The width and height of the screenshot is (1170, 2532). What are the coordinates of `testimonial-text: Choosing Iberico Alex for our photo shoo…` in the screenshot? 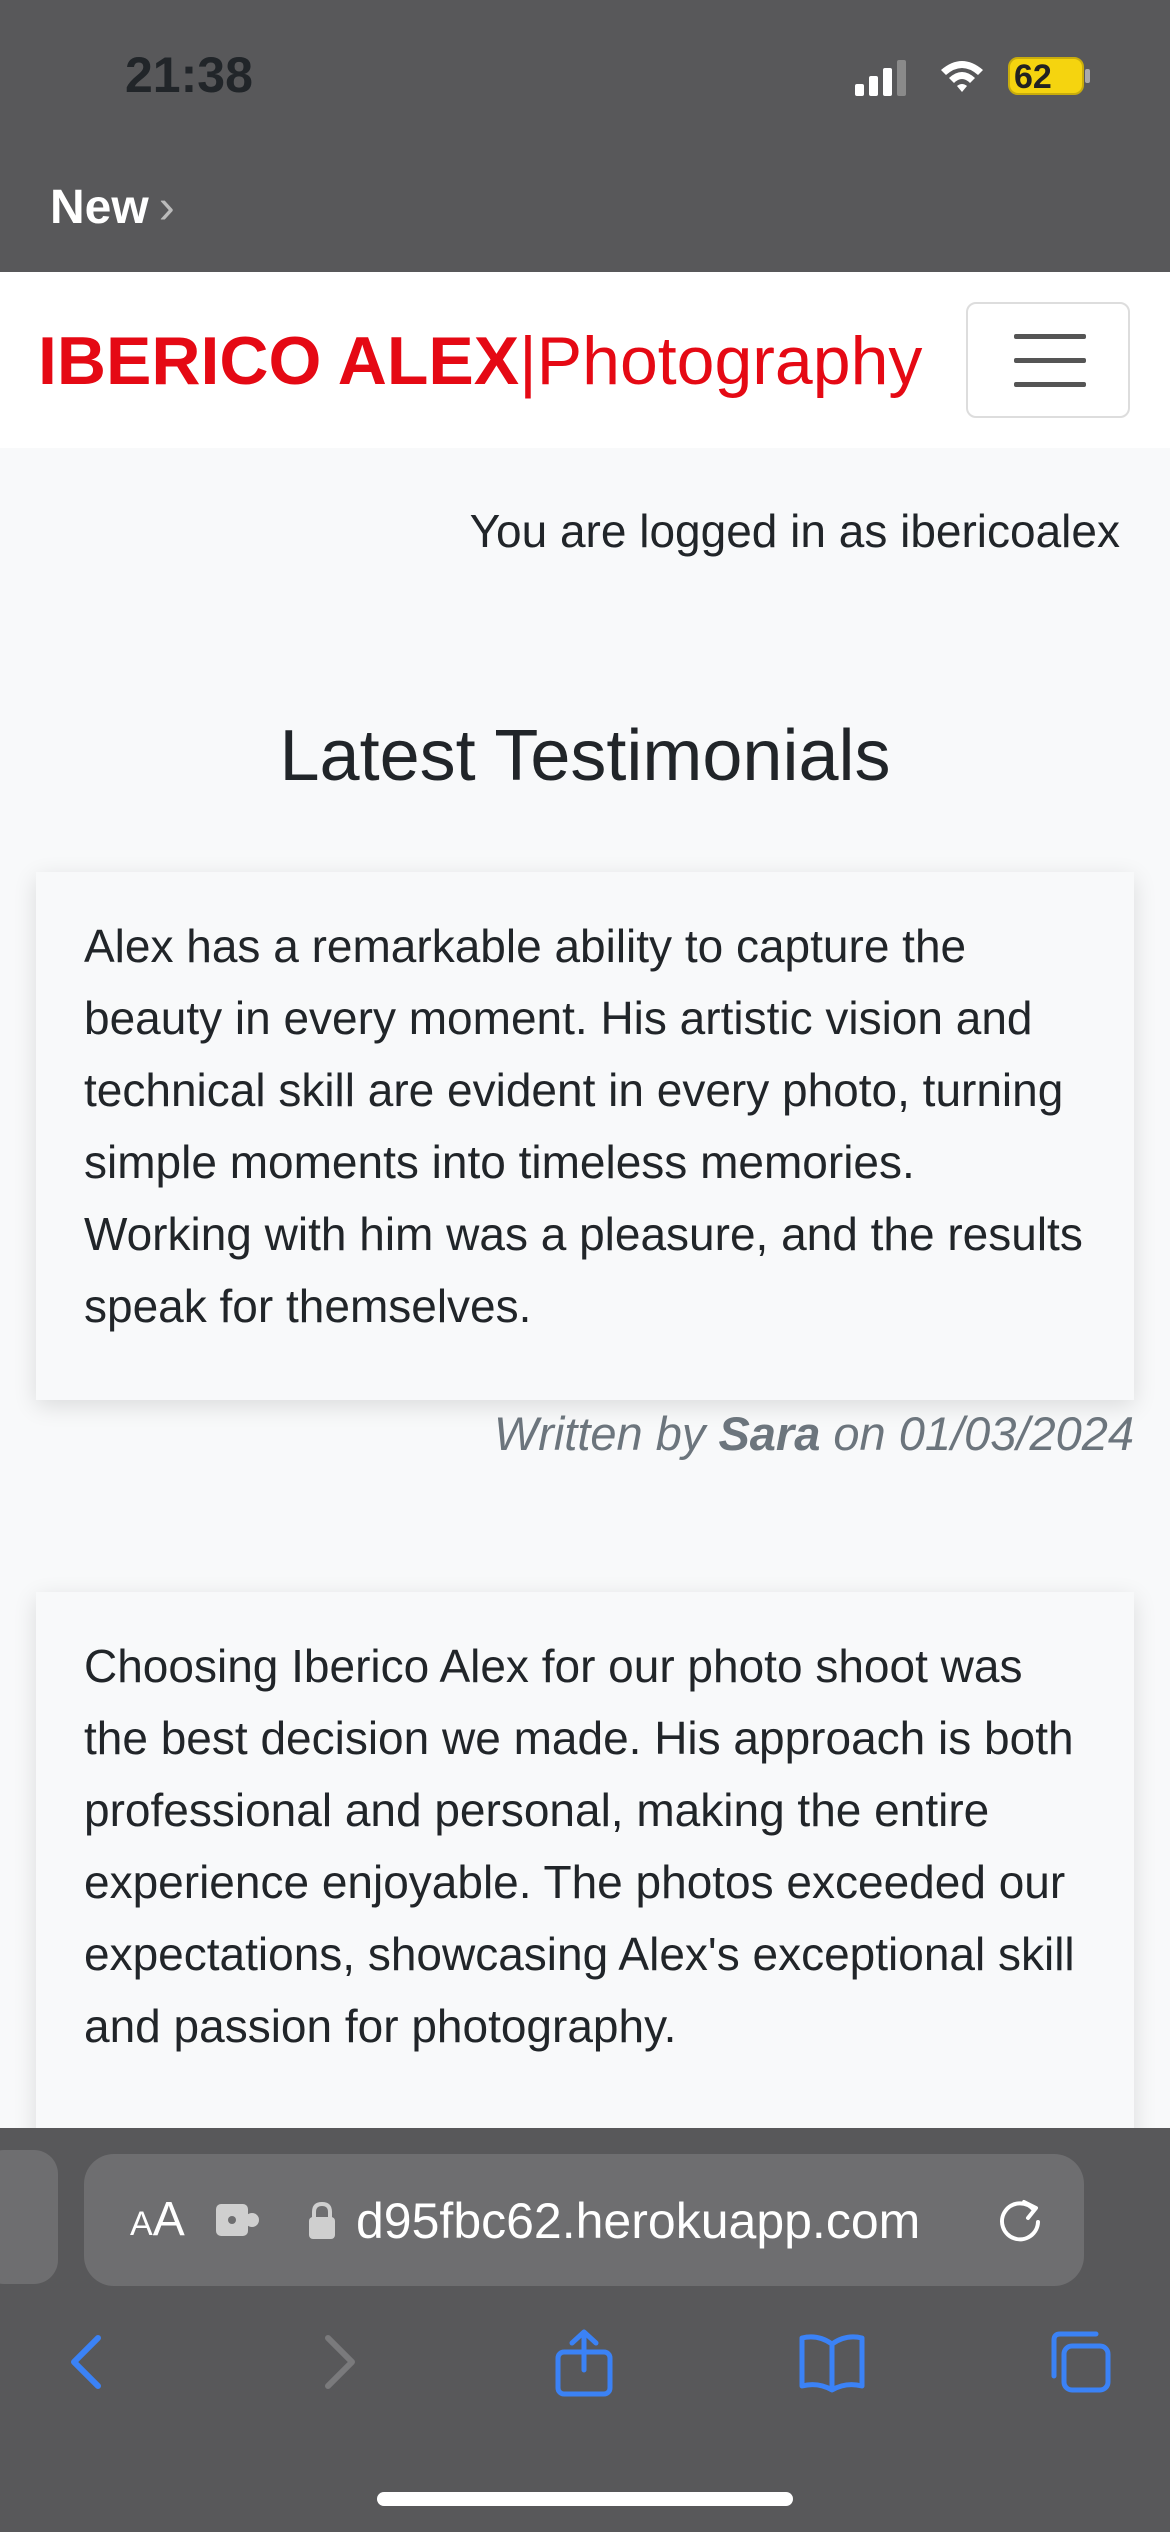 It's located at (579, 1846).